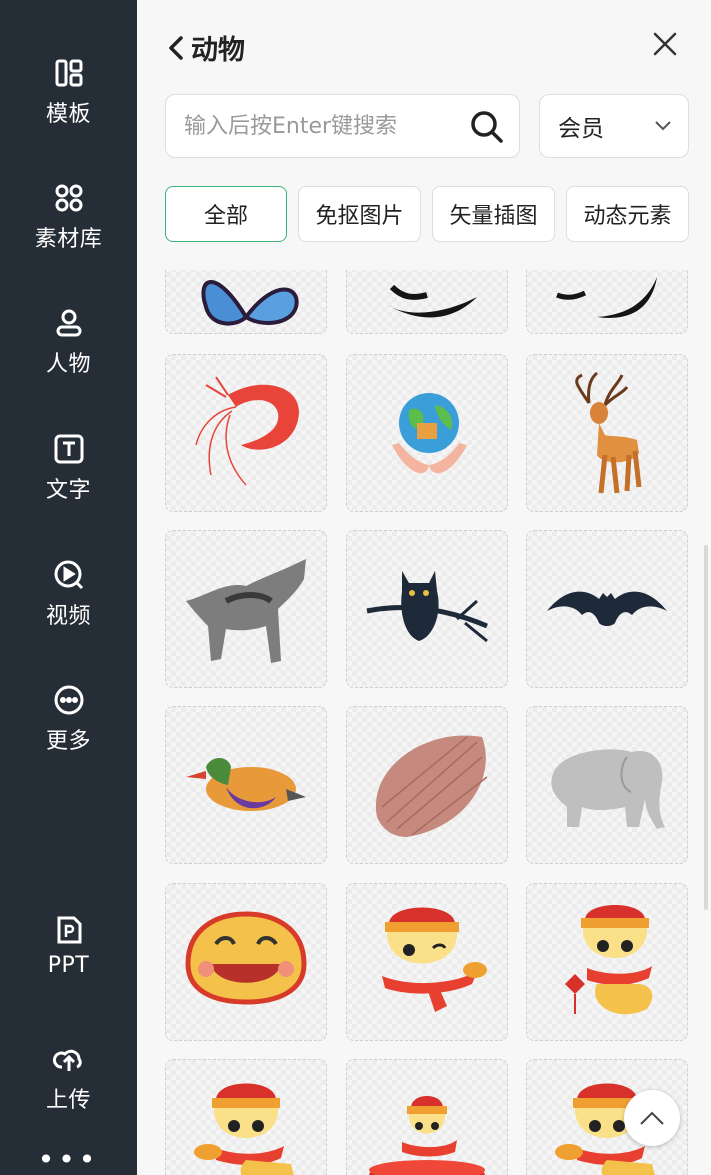 This screenshot has height=1175, width=711. Describe the element at coordinates (68, 490) in the screenshot. I see `sidebar-item-label: 文字` at that location.